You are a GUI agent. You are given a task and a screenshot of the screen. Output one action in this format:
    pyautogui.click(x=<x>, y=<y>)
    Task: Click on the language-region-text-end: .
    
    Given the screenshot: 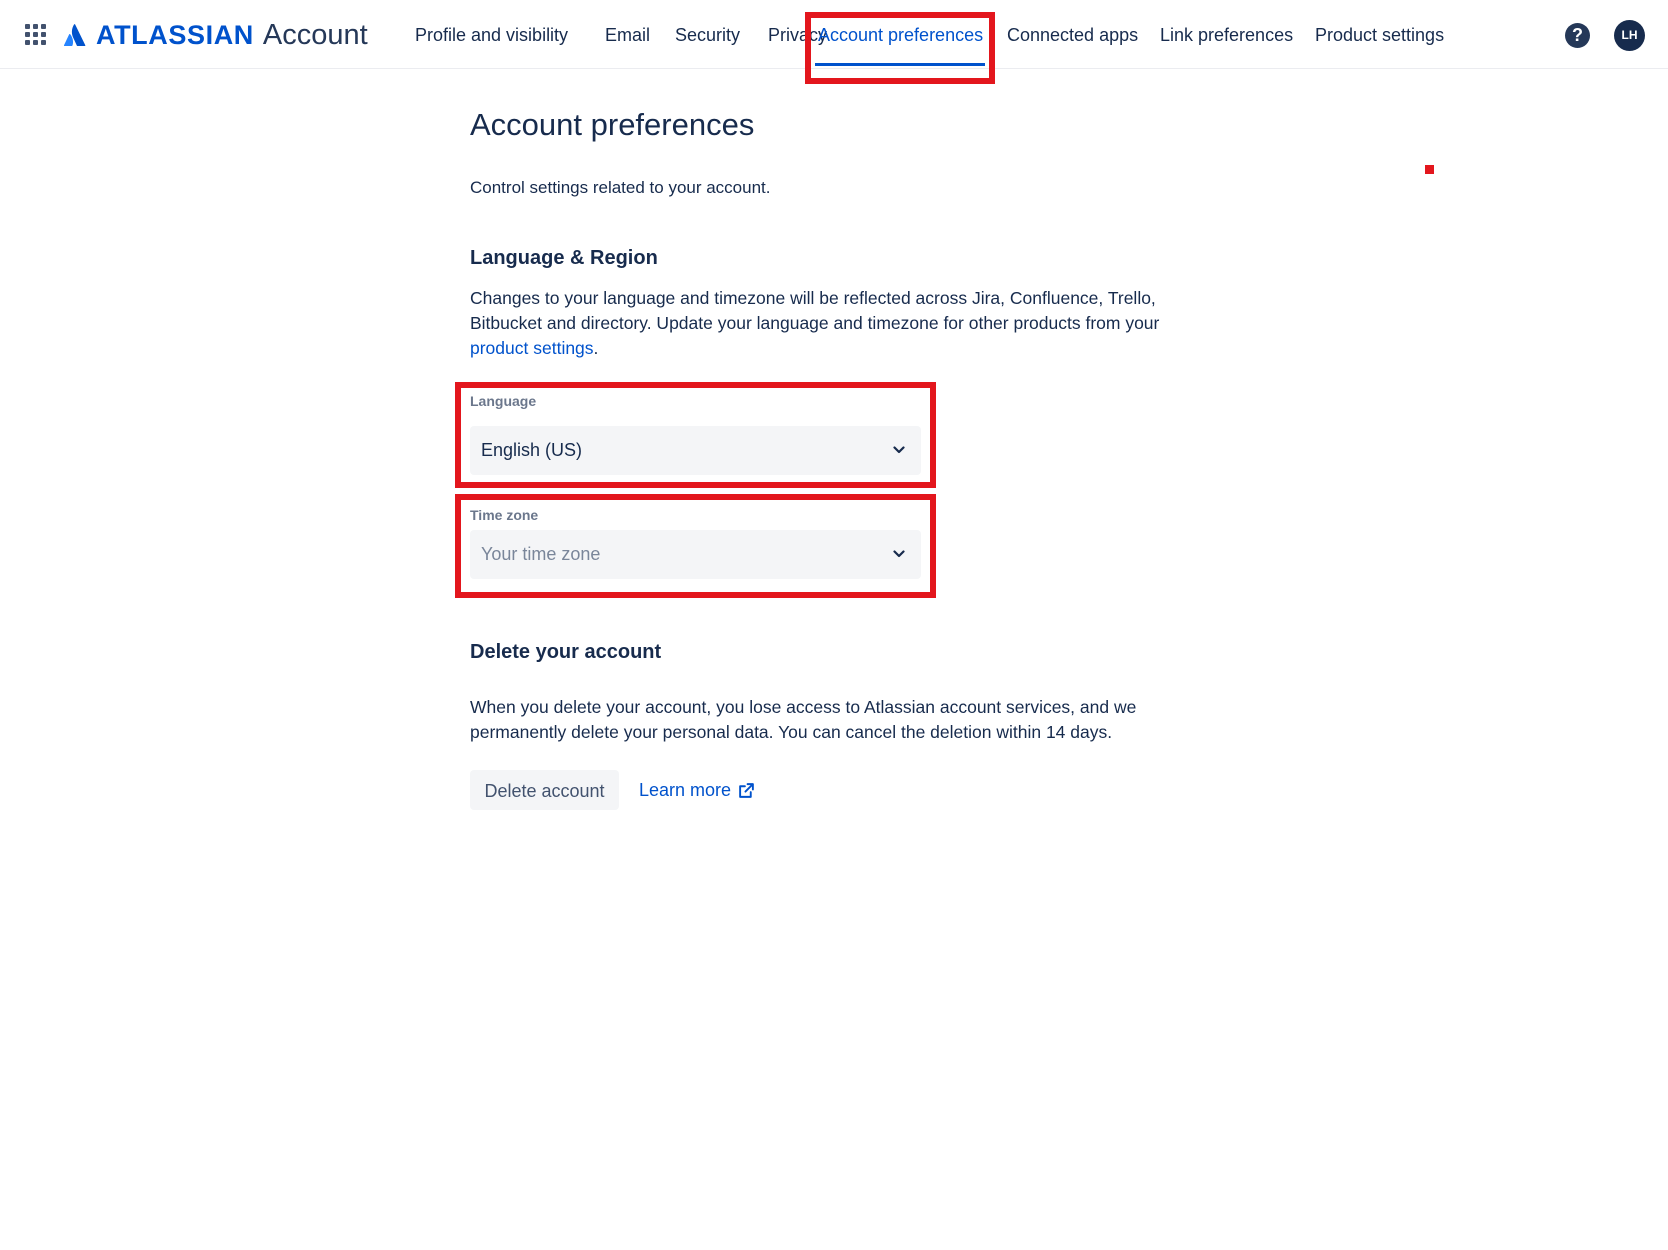 What is the action you would take?
    pyautogui.click(x=596, y=348)
    